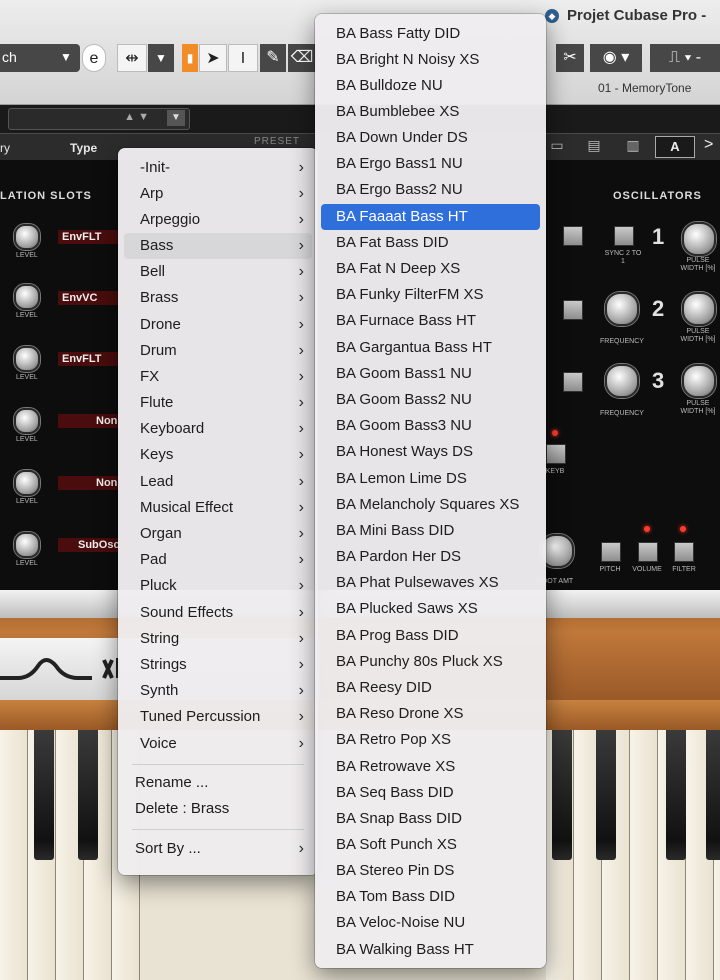 This screenshot has height=980, width=720. What do you see at coordinates (430, 662) in the screenshot?
I see `preset-item: BA Punchy 80s Pluck XS` at bounding box center [430, 662].